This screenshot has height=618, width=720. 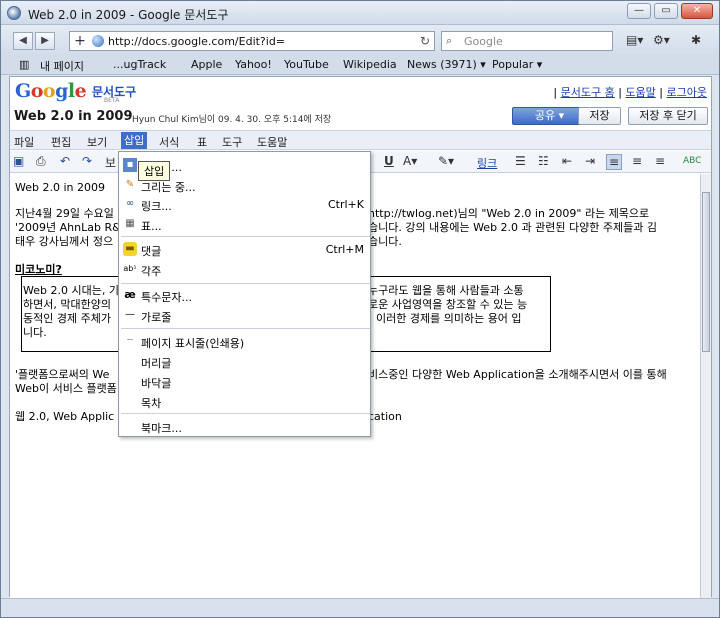 I want to click on reload-icon: ↻, so click(x=425, y=41).